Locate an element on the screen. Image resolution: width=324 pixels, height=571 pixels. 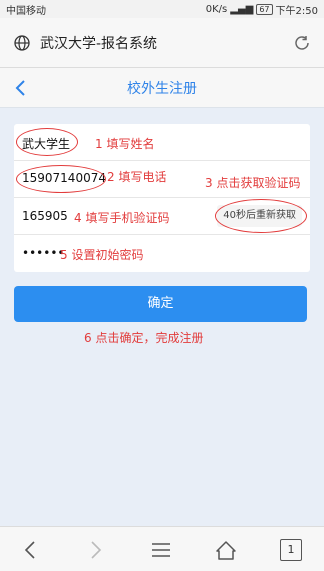
carrier-label: 中国移动 is located at coordinates (26, 11).